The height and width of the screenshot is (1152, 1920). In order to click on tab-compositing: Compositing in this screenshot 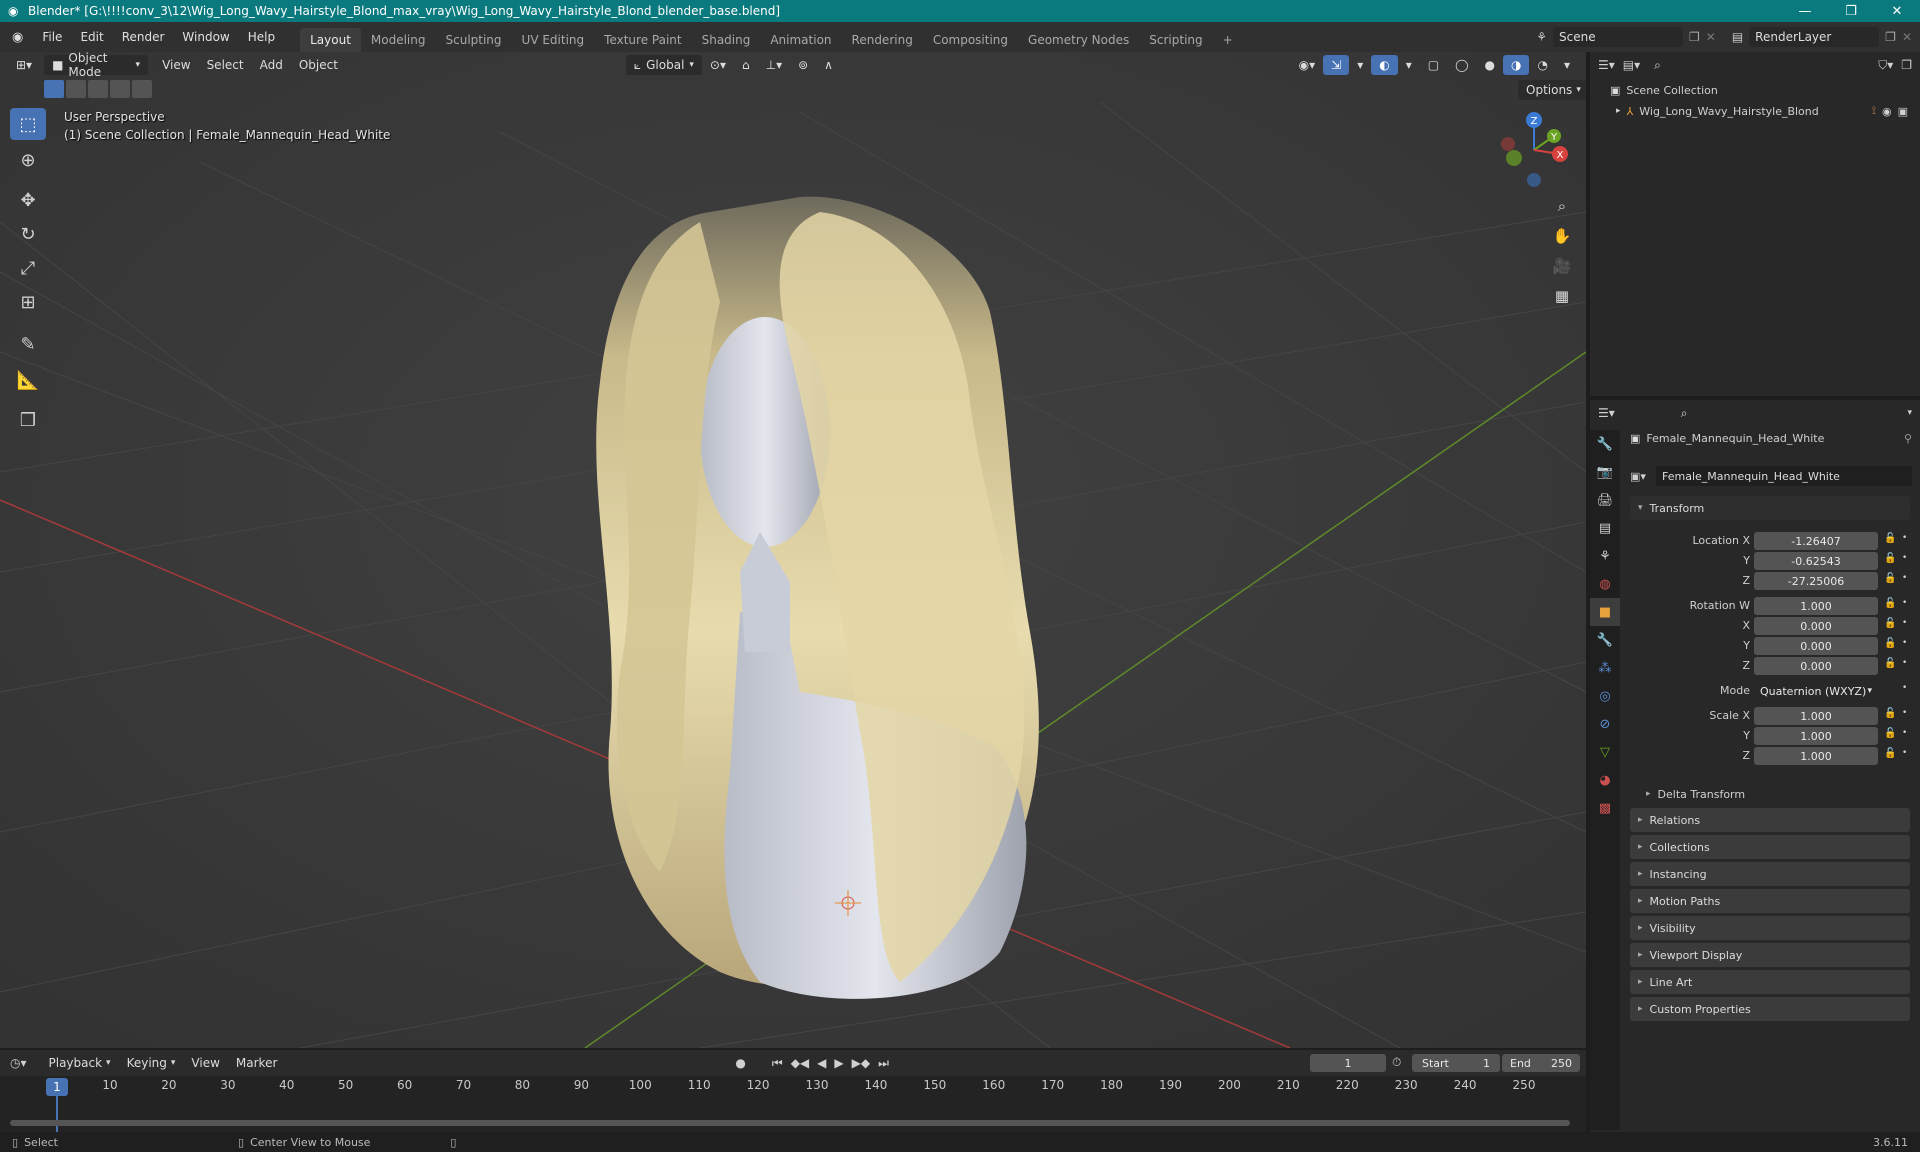, I will do `click(970, 40)`.